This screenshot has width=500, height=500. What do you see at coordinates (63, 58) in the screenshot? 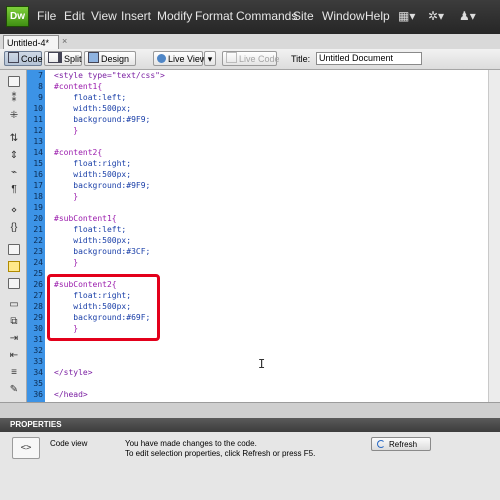
I see `split-view-button: Split` at bounding box center [63, 58].